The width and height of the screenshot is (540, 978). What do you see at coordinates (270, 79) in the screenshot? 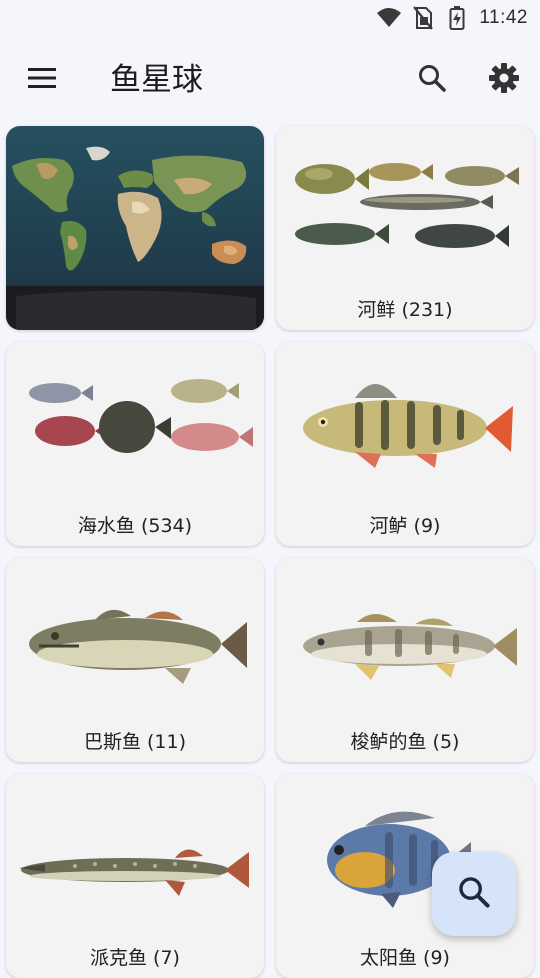
I see `app-bar: 鱼星球` at bounding box center [270, 79].